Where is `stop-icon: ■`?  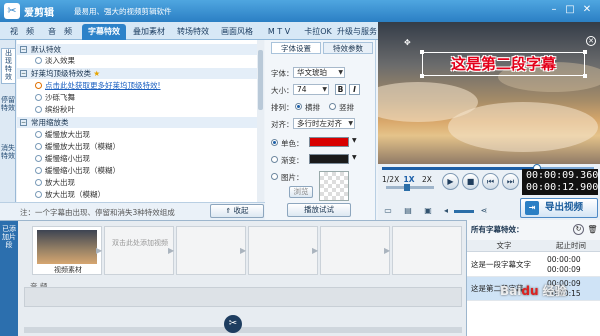 stop-icon: ■ is located at coordinates (470, 181).